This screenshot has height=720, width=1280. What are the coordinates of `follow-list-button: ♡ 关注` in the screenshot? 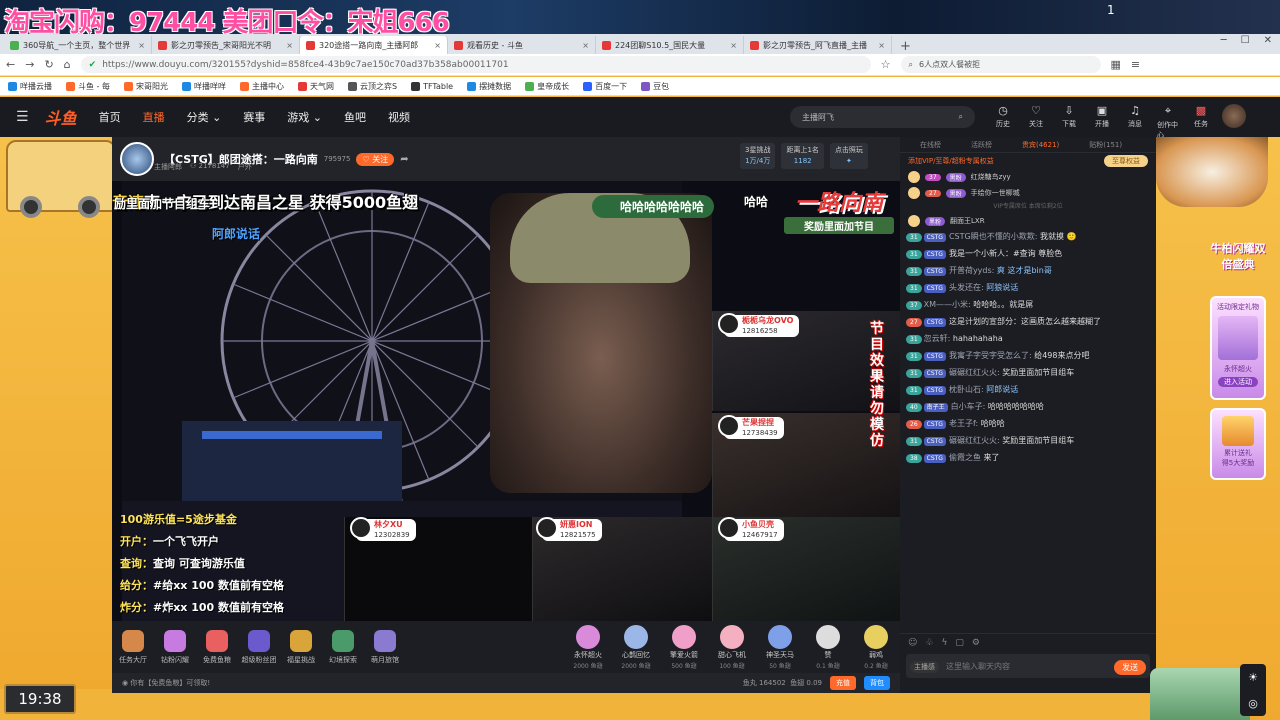 It's located at (1036, 122).